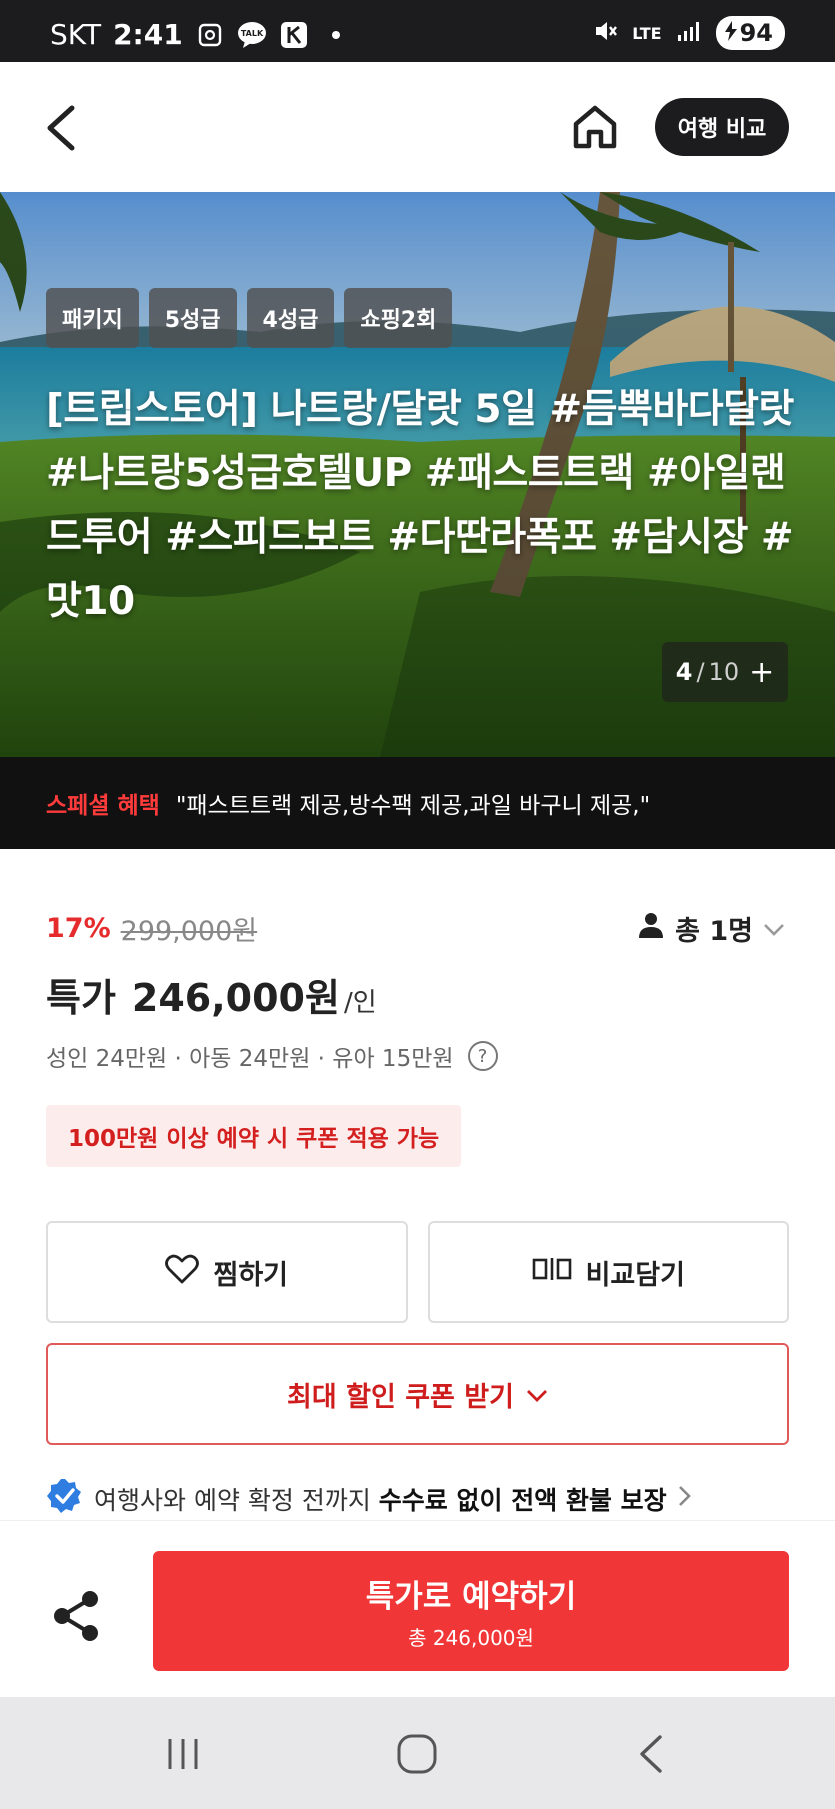  Describe the element at coordinates (400, 1397) in the screenshot. I see `get-coupon-label: 최대 할인 쿠폰 받기` at that location.